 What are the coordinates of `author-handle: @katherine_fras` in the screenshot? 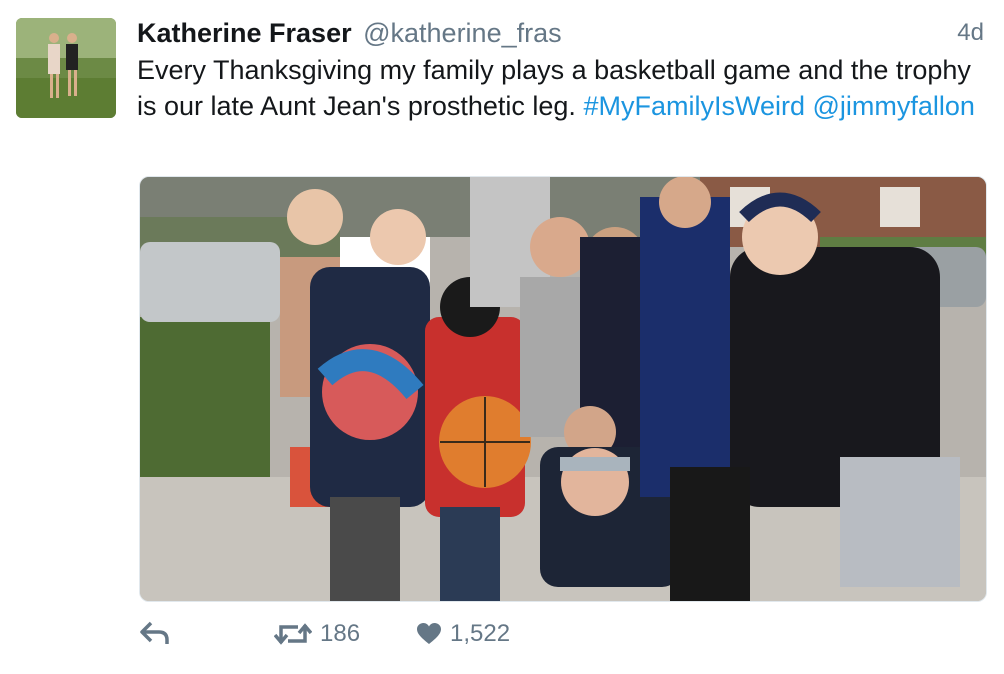 It's located at (462, 33).